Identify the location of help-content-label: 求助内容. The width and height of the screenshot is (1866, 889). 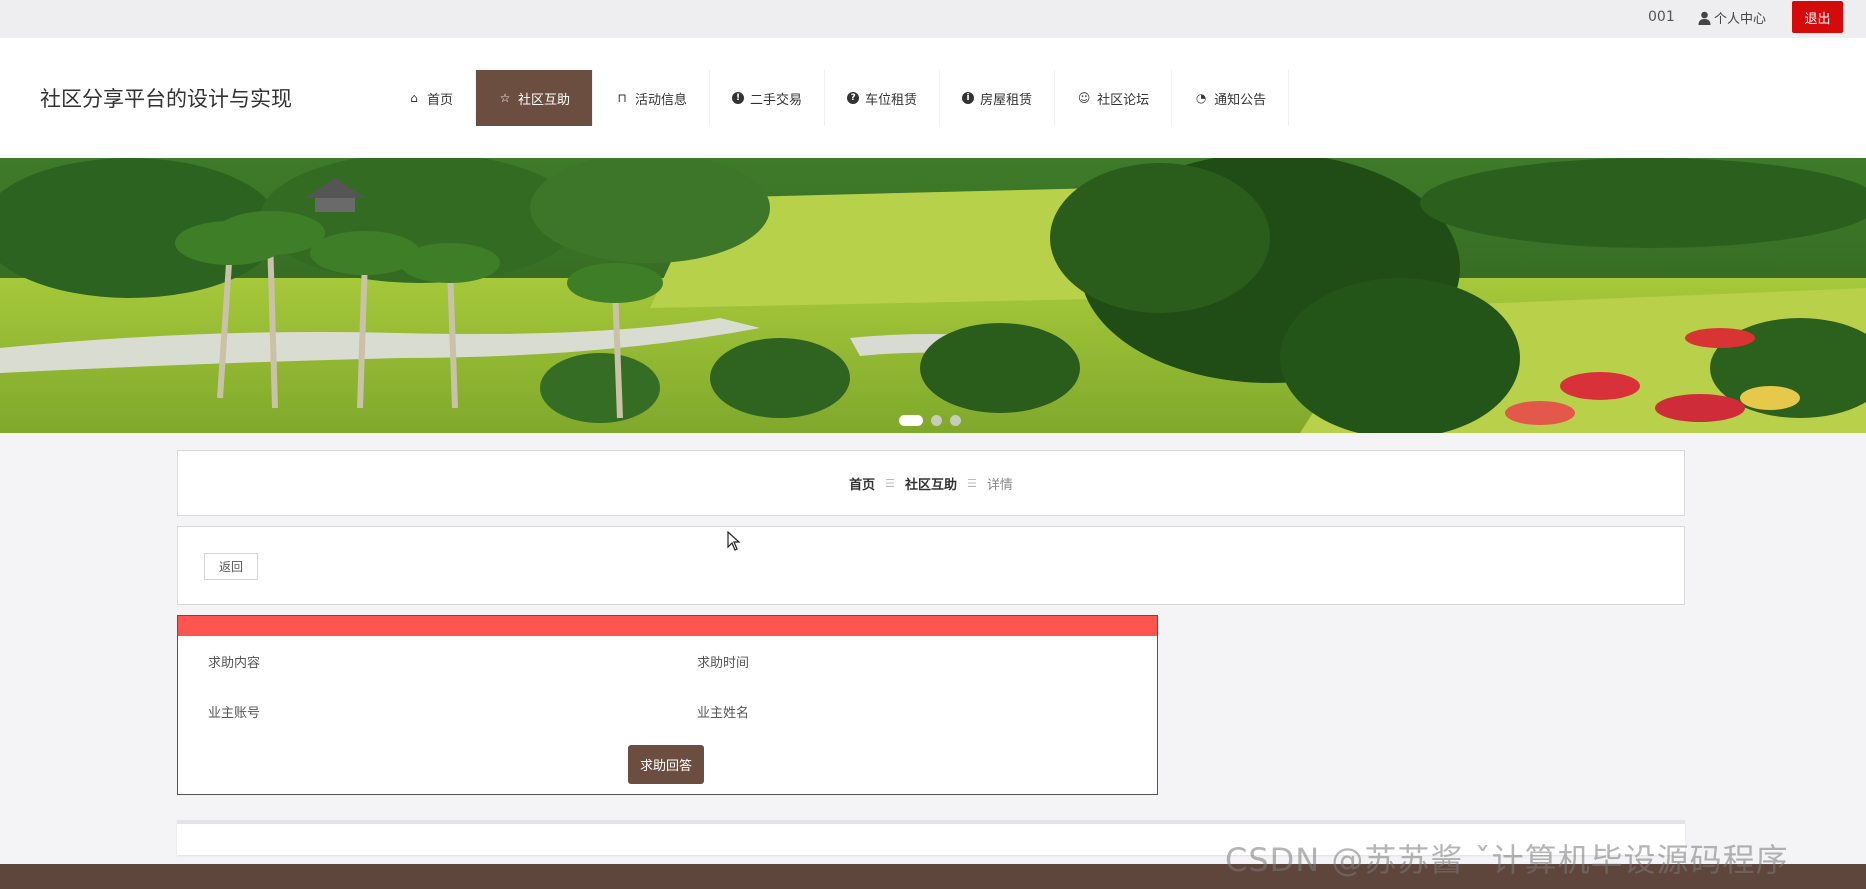
(234, 663).